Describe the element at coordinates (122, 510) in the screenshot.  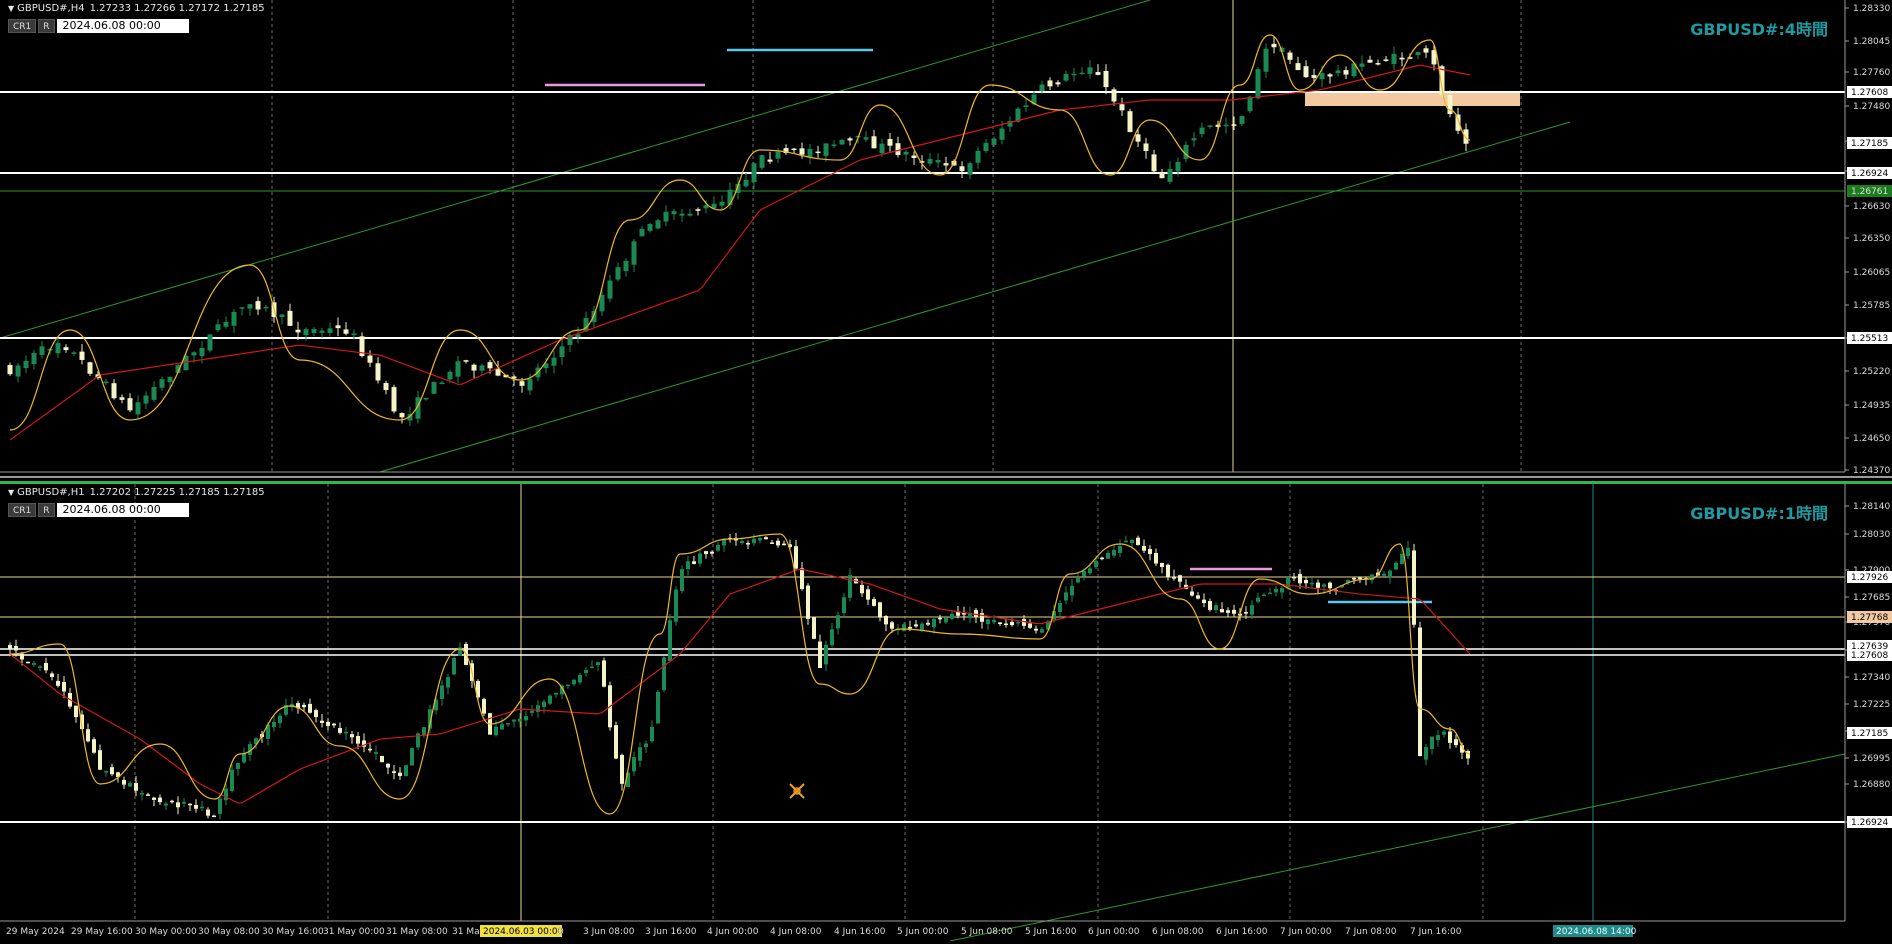
I see `h1-datetime-field: 2024.06.08 00:00` at that location.